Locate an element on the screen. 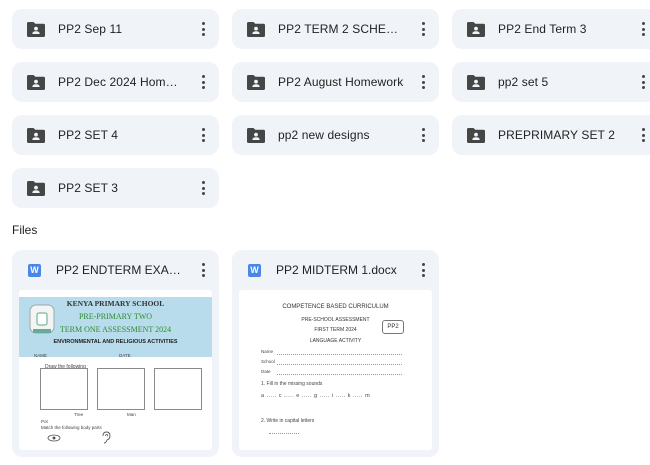 The height and width of the screenshot is (465, 650). folder-card: PP2 Sep 11 is located at coordinates (115, 29).